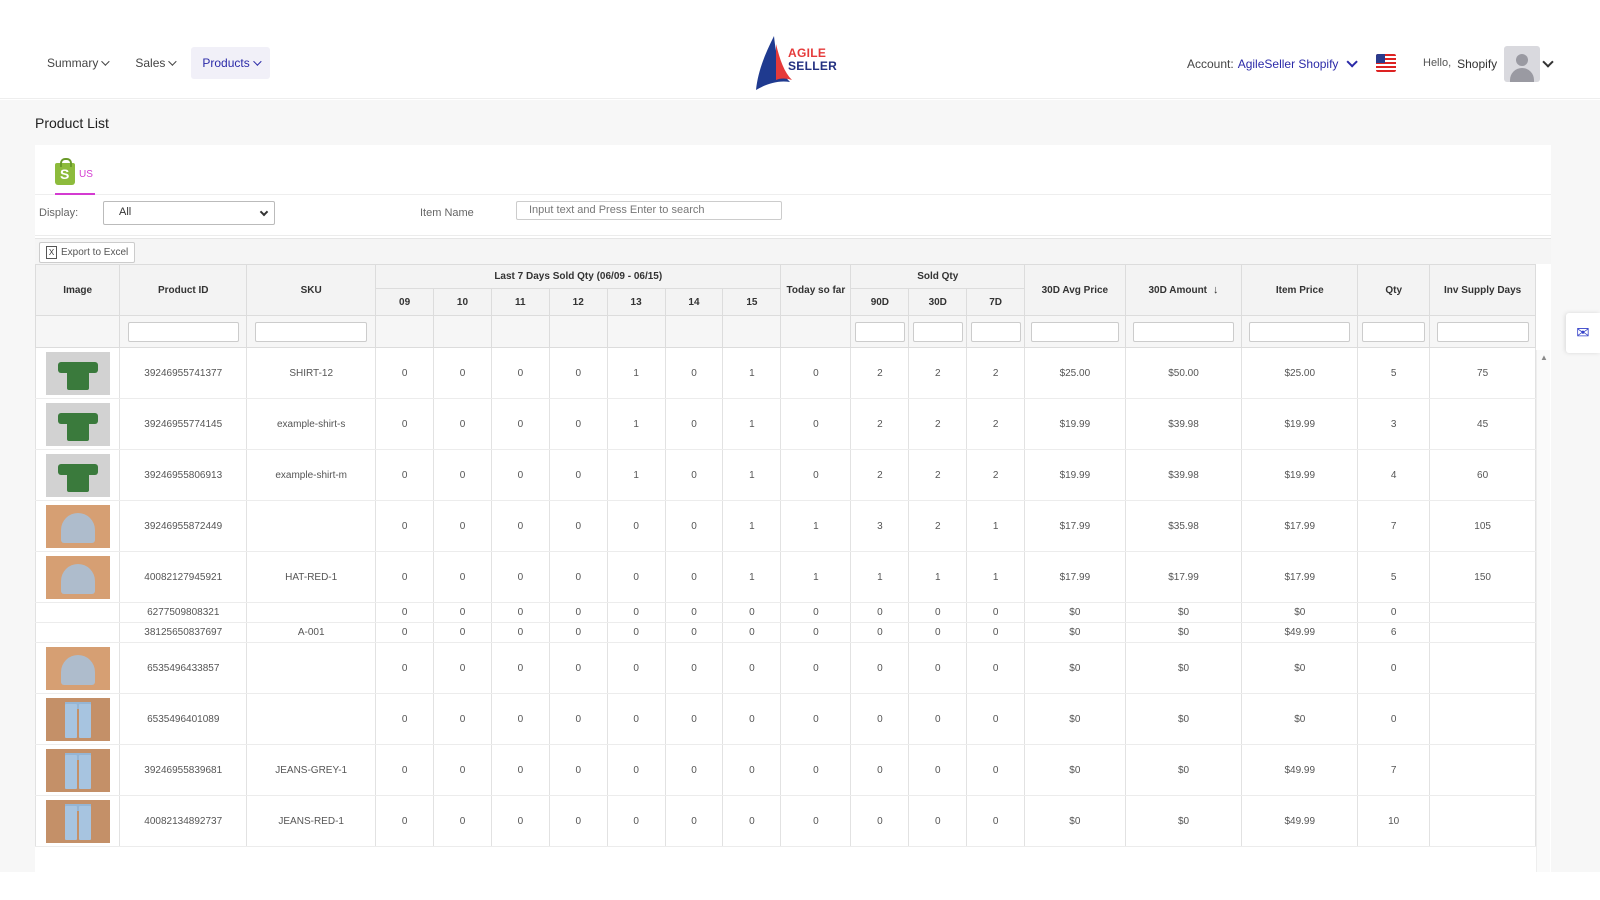 The width and height of the screenshot is (1600, 900). What do you see at coordinates (405, 302) in the screenshot?
I see `header-day: 09` at bounding box center [405, 302].